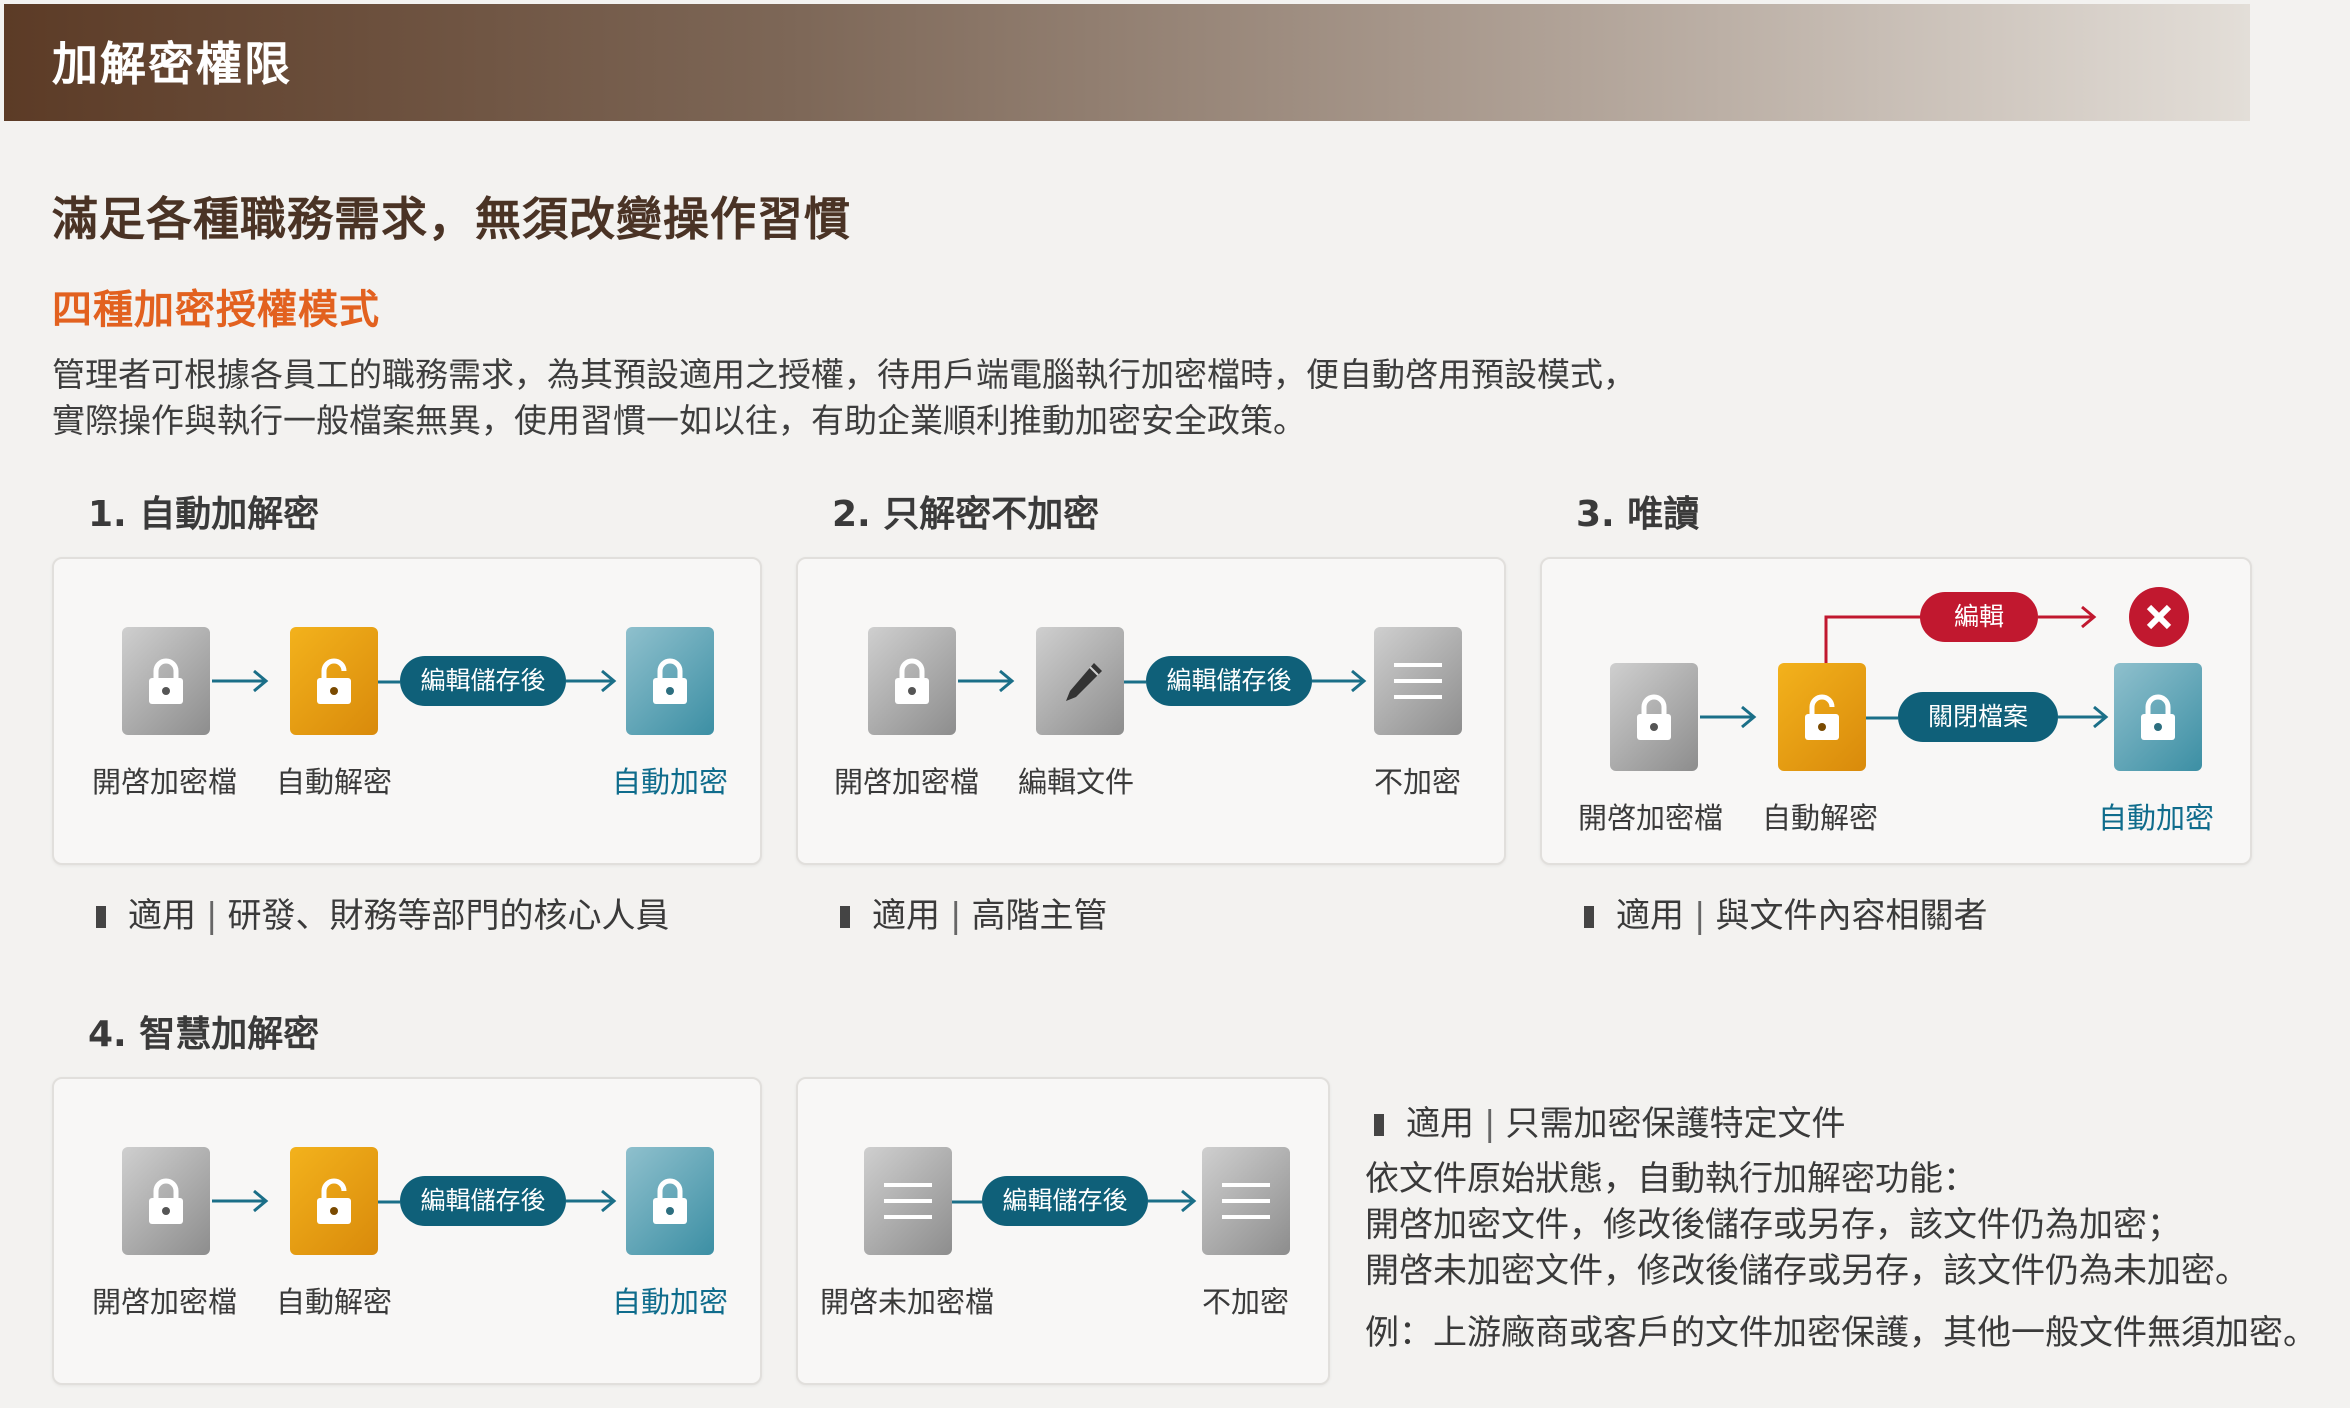  What do you see at coordinates (1807, 1271) in the screenshot?
I see `desc-line: 開啓未加密文件，修改後儲存或另存，該文件仍為未加密。` at bounding box center [1807, 1271].